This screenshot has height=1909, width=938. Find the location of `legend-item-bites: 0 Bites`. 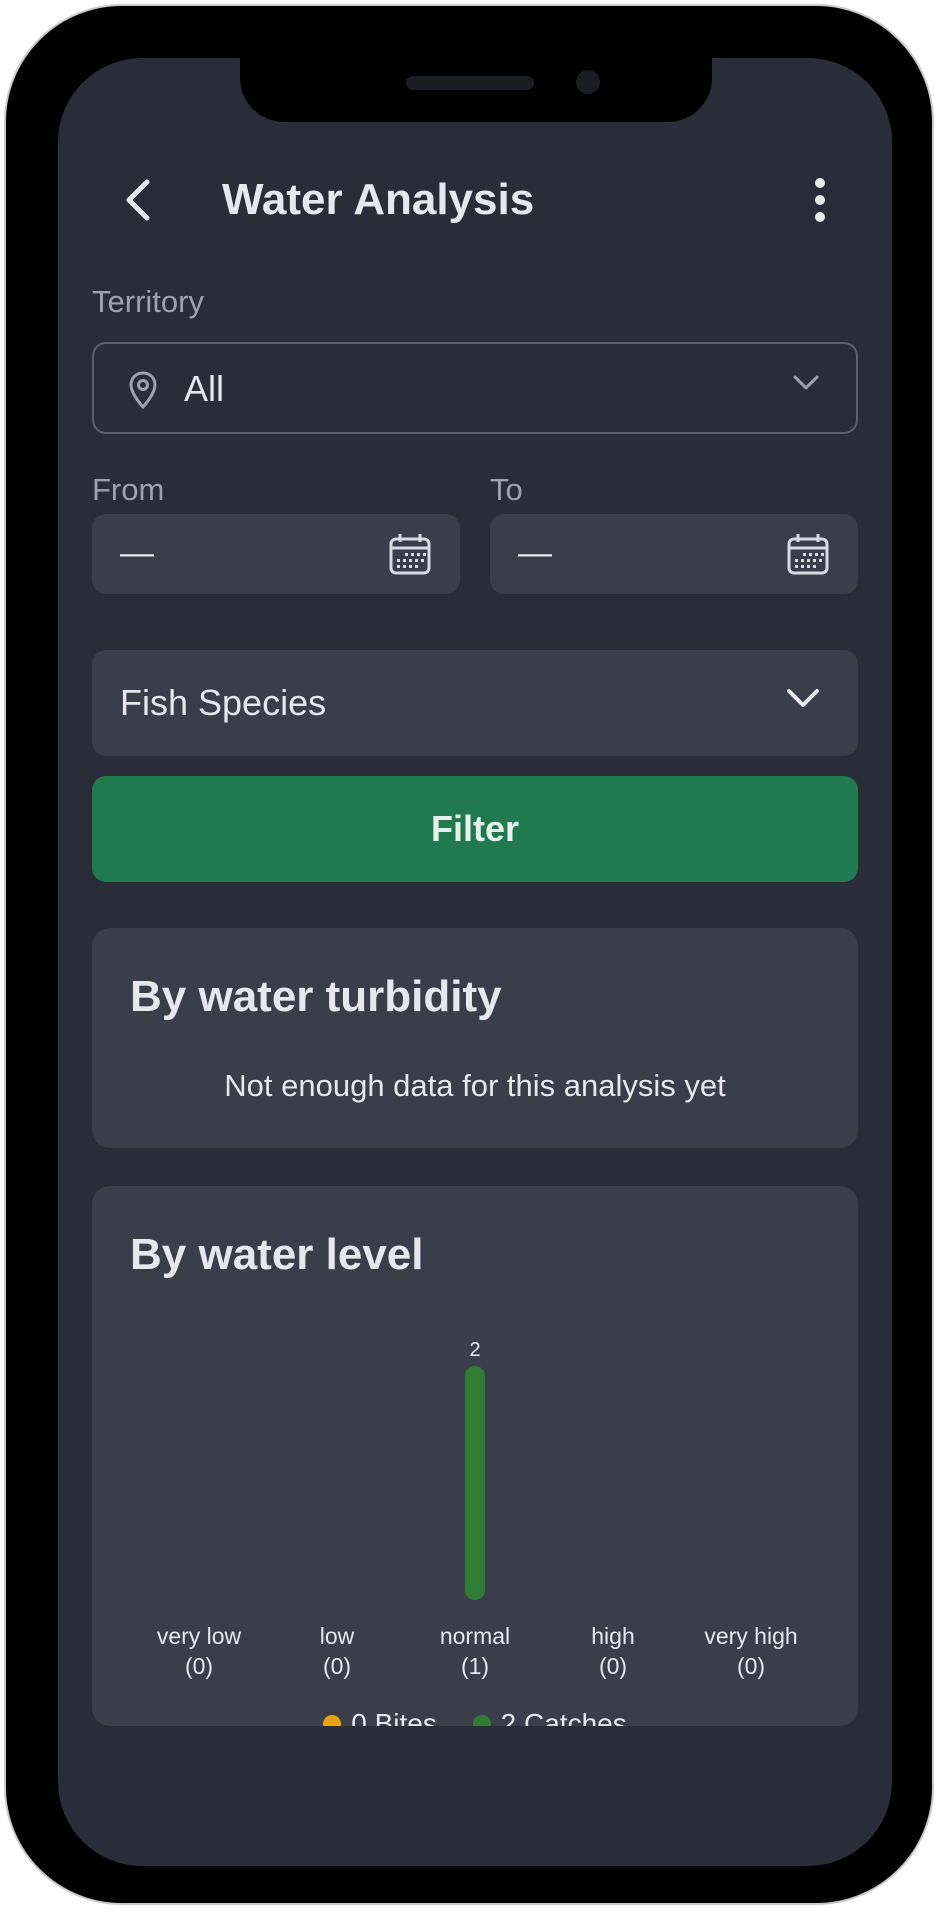

legend-item-bites: 0 Bites is located at coordinates (380, 1717).